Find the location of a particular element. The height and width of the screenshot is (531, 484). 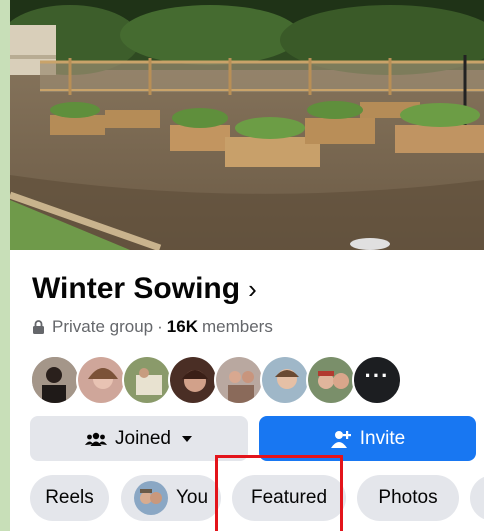

tab-photos-label: Photos is located at coordinates (408, 497).